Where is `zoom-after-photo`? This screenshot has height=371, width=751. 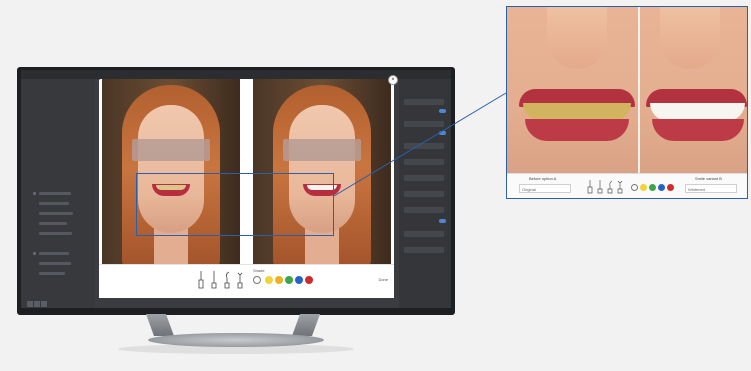
zoom-after-photo is located at coordinates (693, 90).